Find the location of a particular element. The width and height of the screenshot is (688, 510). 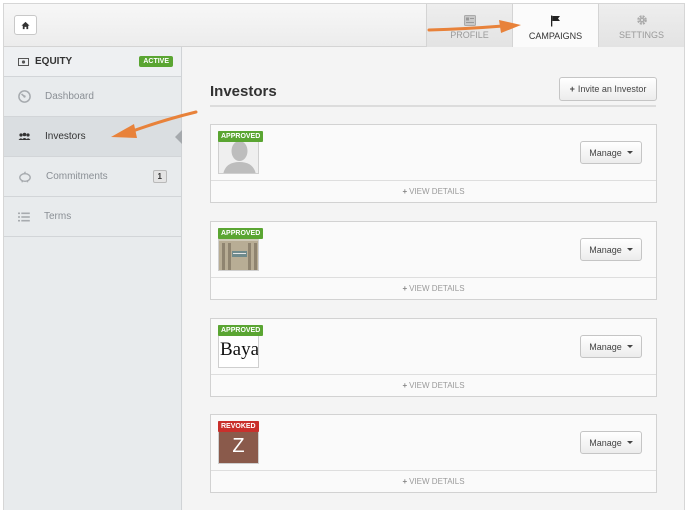

status-badge: ACTIVE is located at coordinates (156, 61).